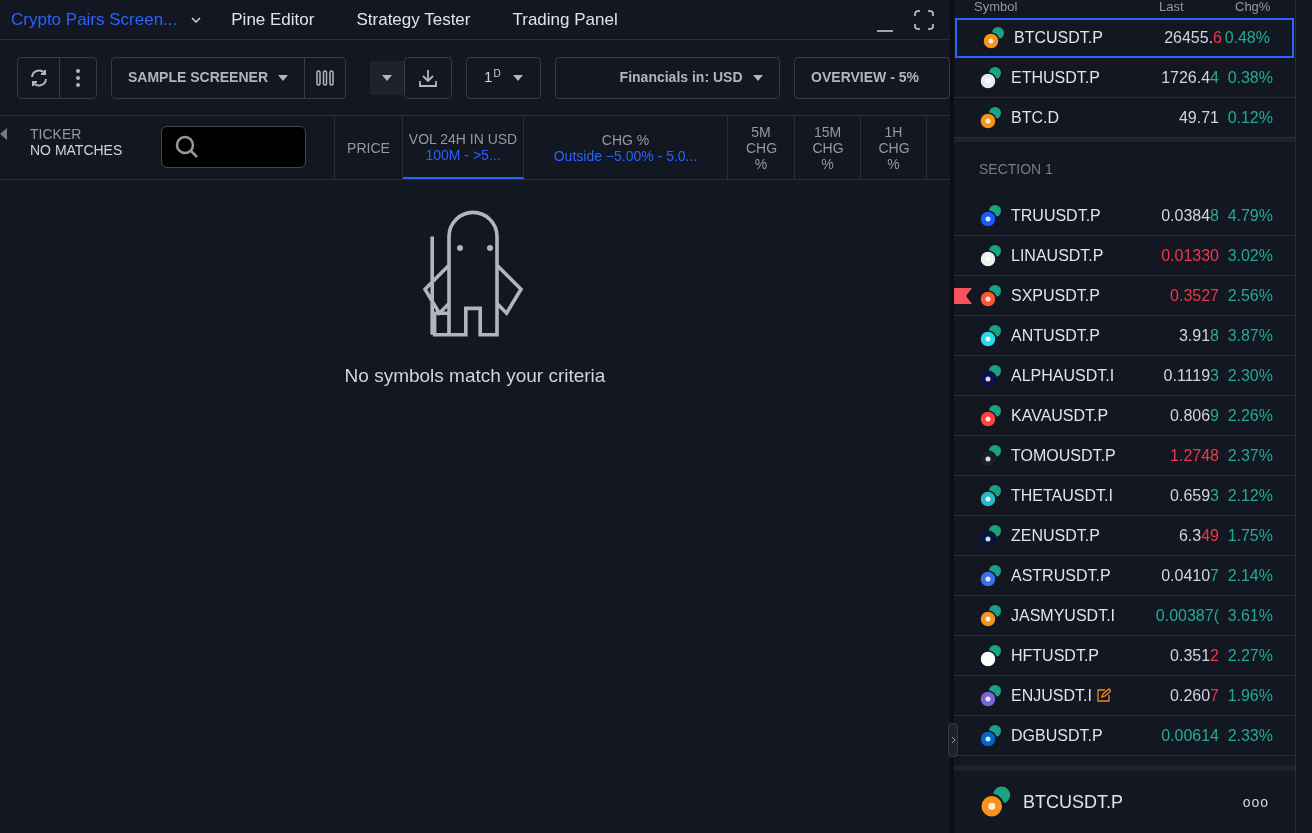  Describe the element at coordinates (475, 376) in the screenshot. I see `empty-message: No symbols match your criteria` at that location.